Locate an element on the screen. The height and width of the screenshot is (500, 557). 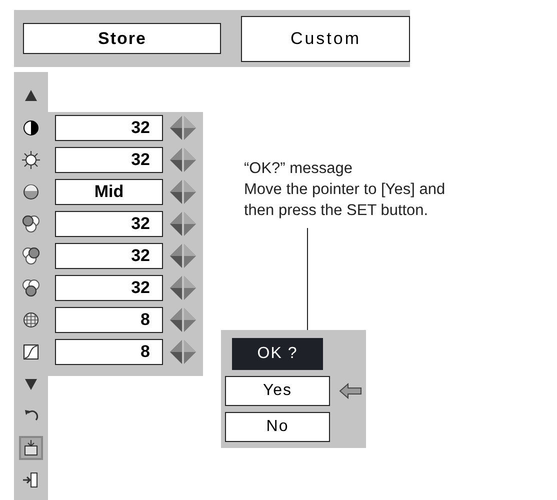
option-button: No is located at coordinates (277, 427).